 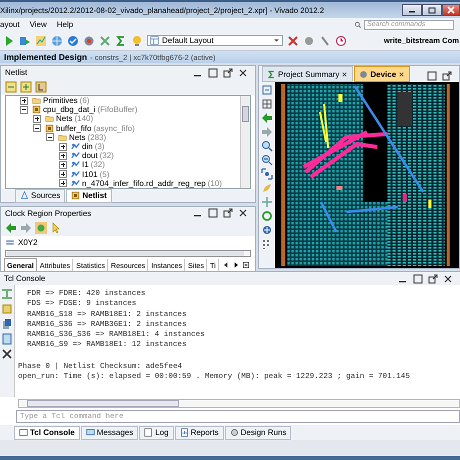 What do you see at coordinates (28, 242) in the screenshot?
I see `object-name: X0Y2` at bounding box center [28, 242].